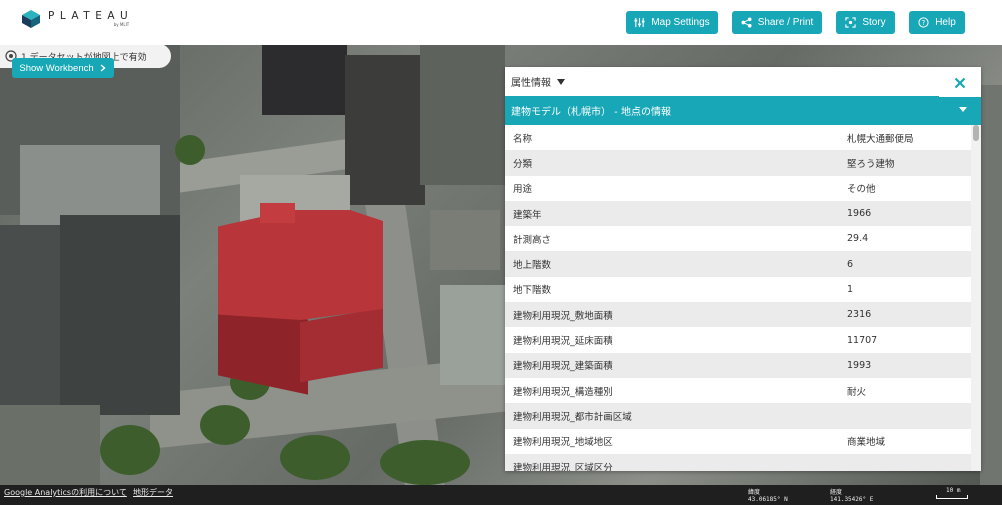 This screenshot has width=1002, height=505. I want to click on attribute-key: 建物利用現況_建築面積, so click(563, 367).